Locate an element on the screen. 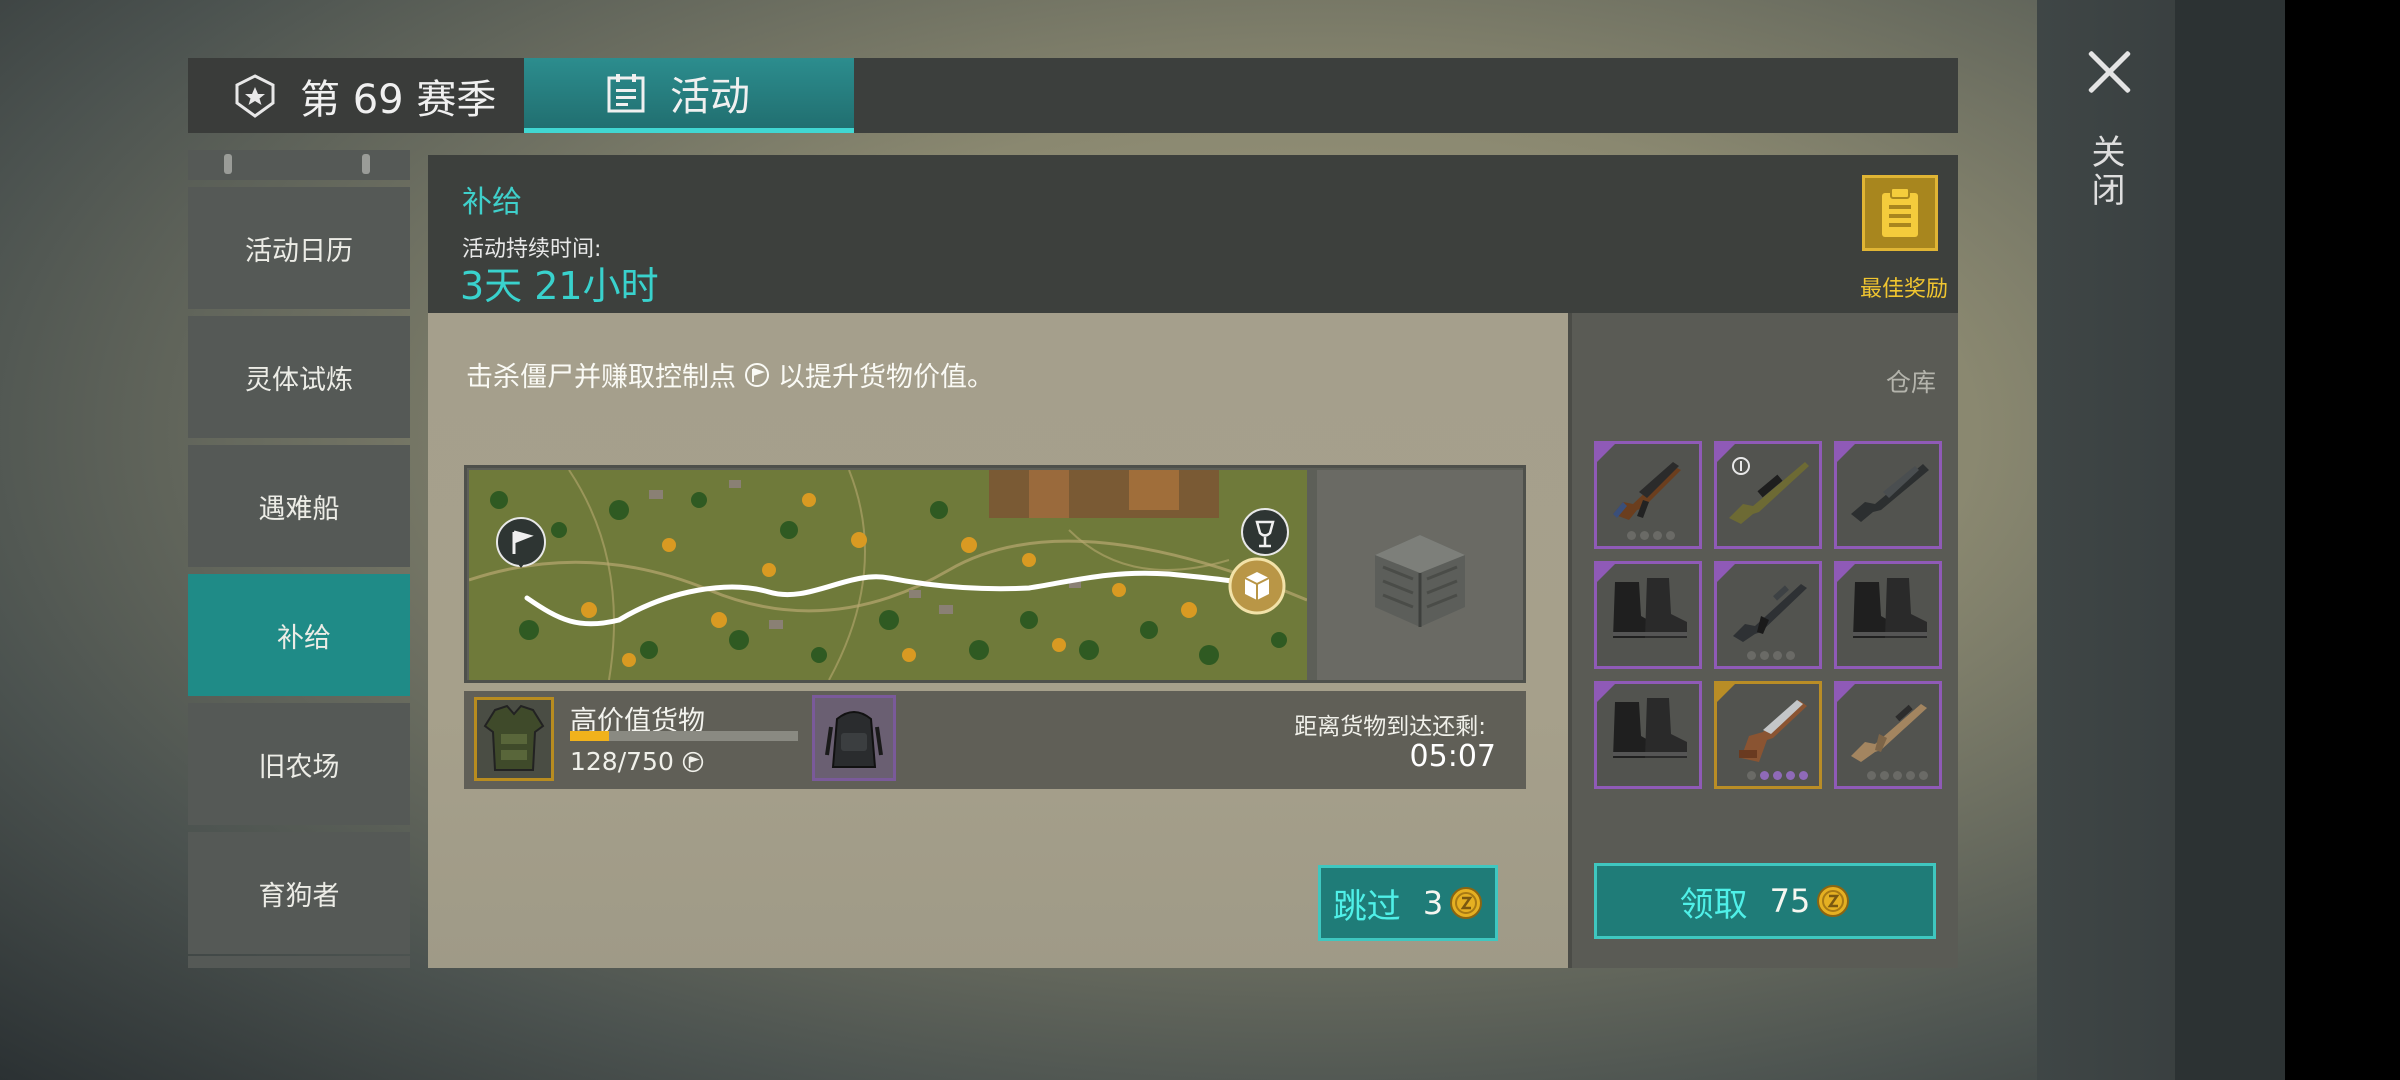 The width and height of the screenshot is (2400, 1080). sidebar-item-label: 育狗者 is located at coordinates (299, 896).